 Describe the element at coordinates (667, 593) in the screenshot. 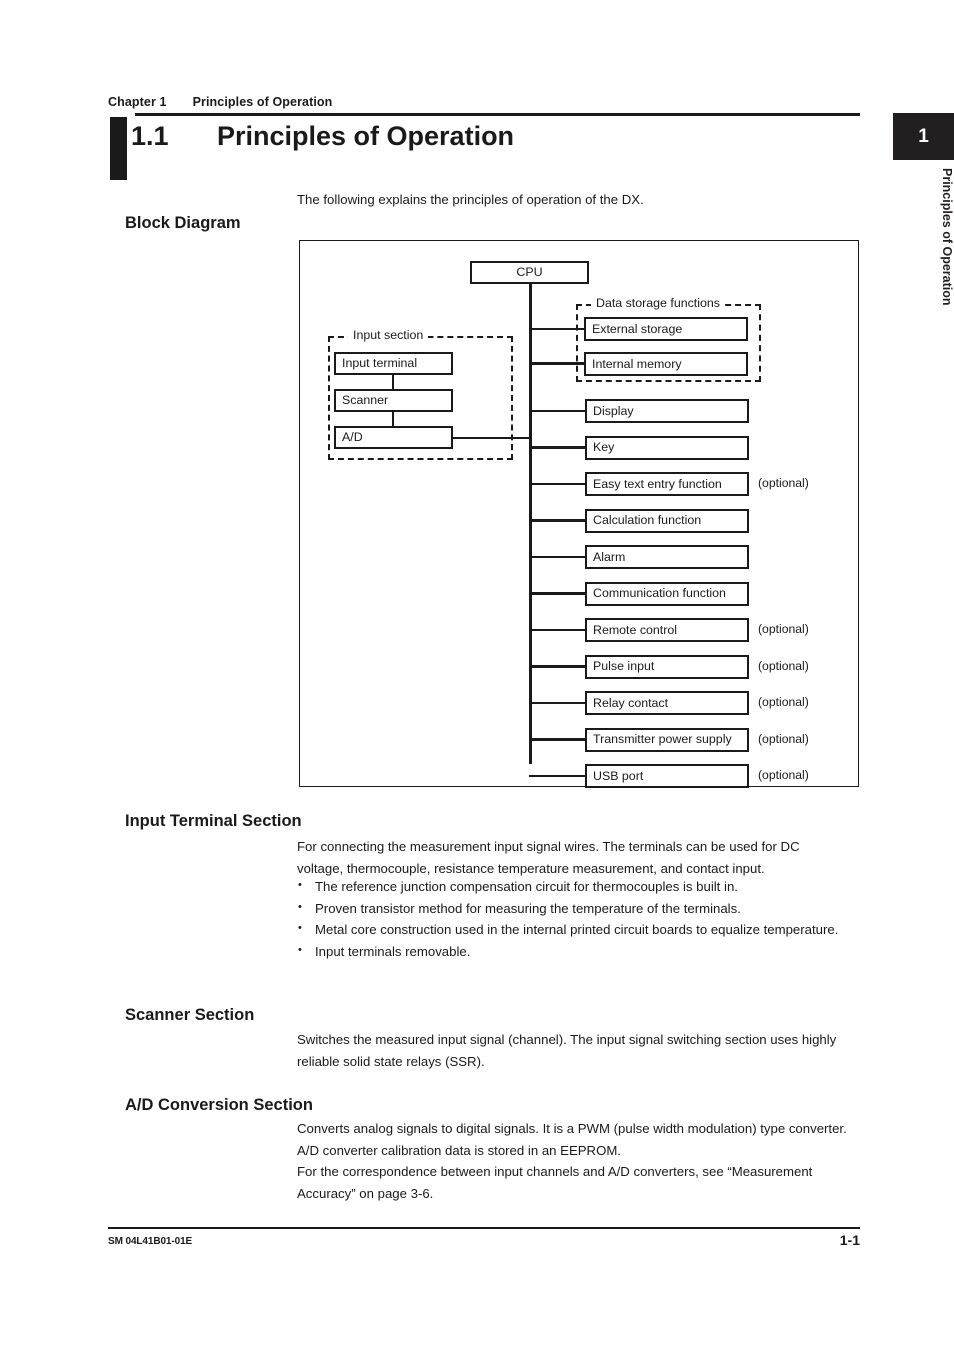

I see `diagram-node-communication-function: Communication function` at that location.